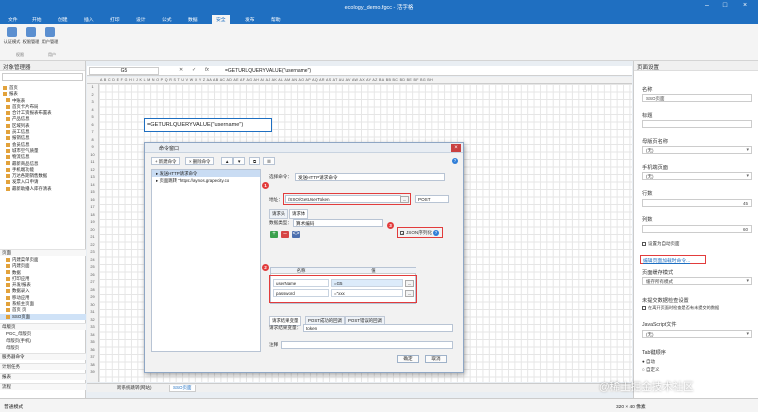 Image resolution: width=758 pixels, height=412 pixels. I want to click on accept-formula-icon: ✓, so click(194, 70).